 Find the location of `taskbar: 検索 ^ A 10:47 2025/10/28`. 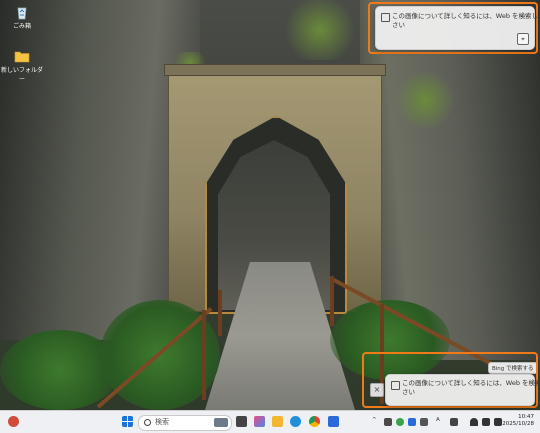

taskbar: 検索 ^ A 10:47 2025/10/28 is located at coordinates (270, 421).